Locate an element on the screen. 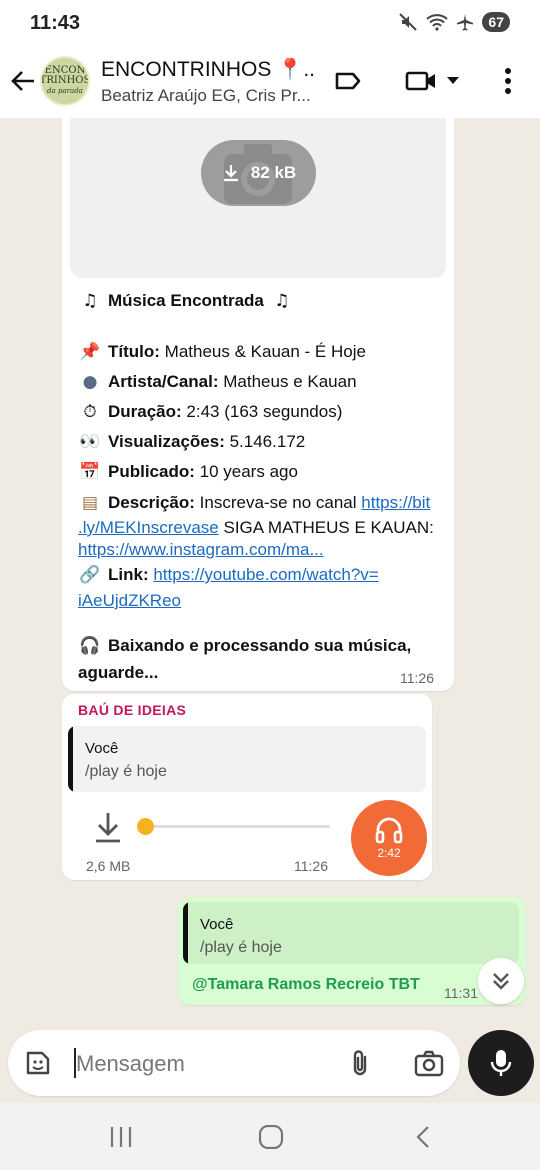  audio-quote-text: /play é hoje is located at coordinates (126, 771).